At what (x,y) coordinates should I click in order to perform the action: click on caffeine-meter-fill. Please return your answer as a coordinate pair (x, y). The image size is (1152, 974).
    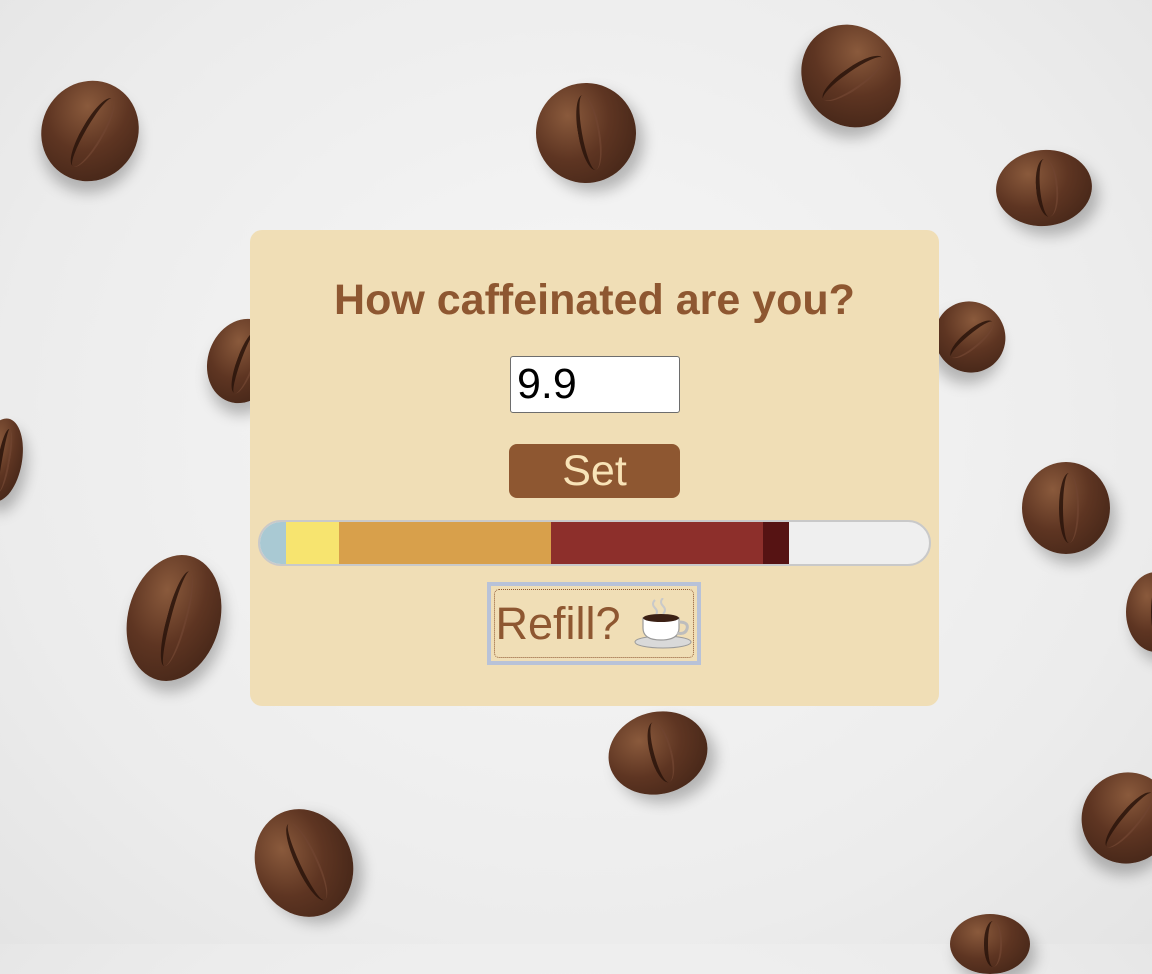
    Looking at the image, I should click on (524, 543).